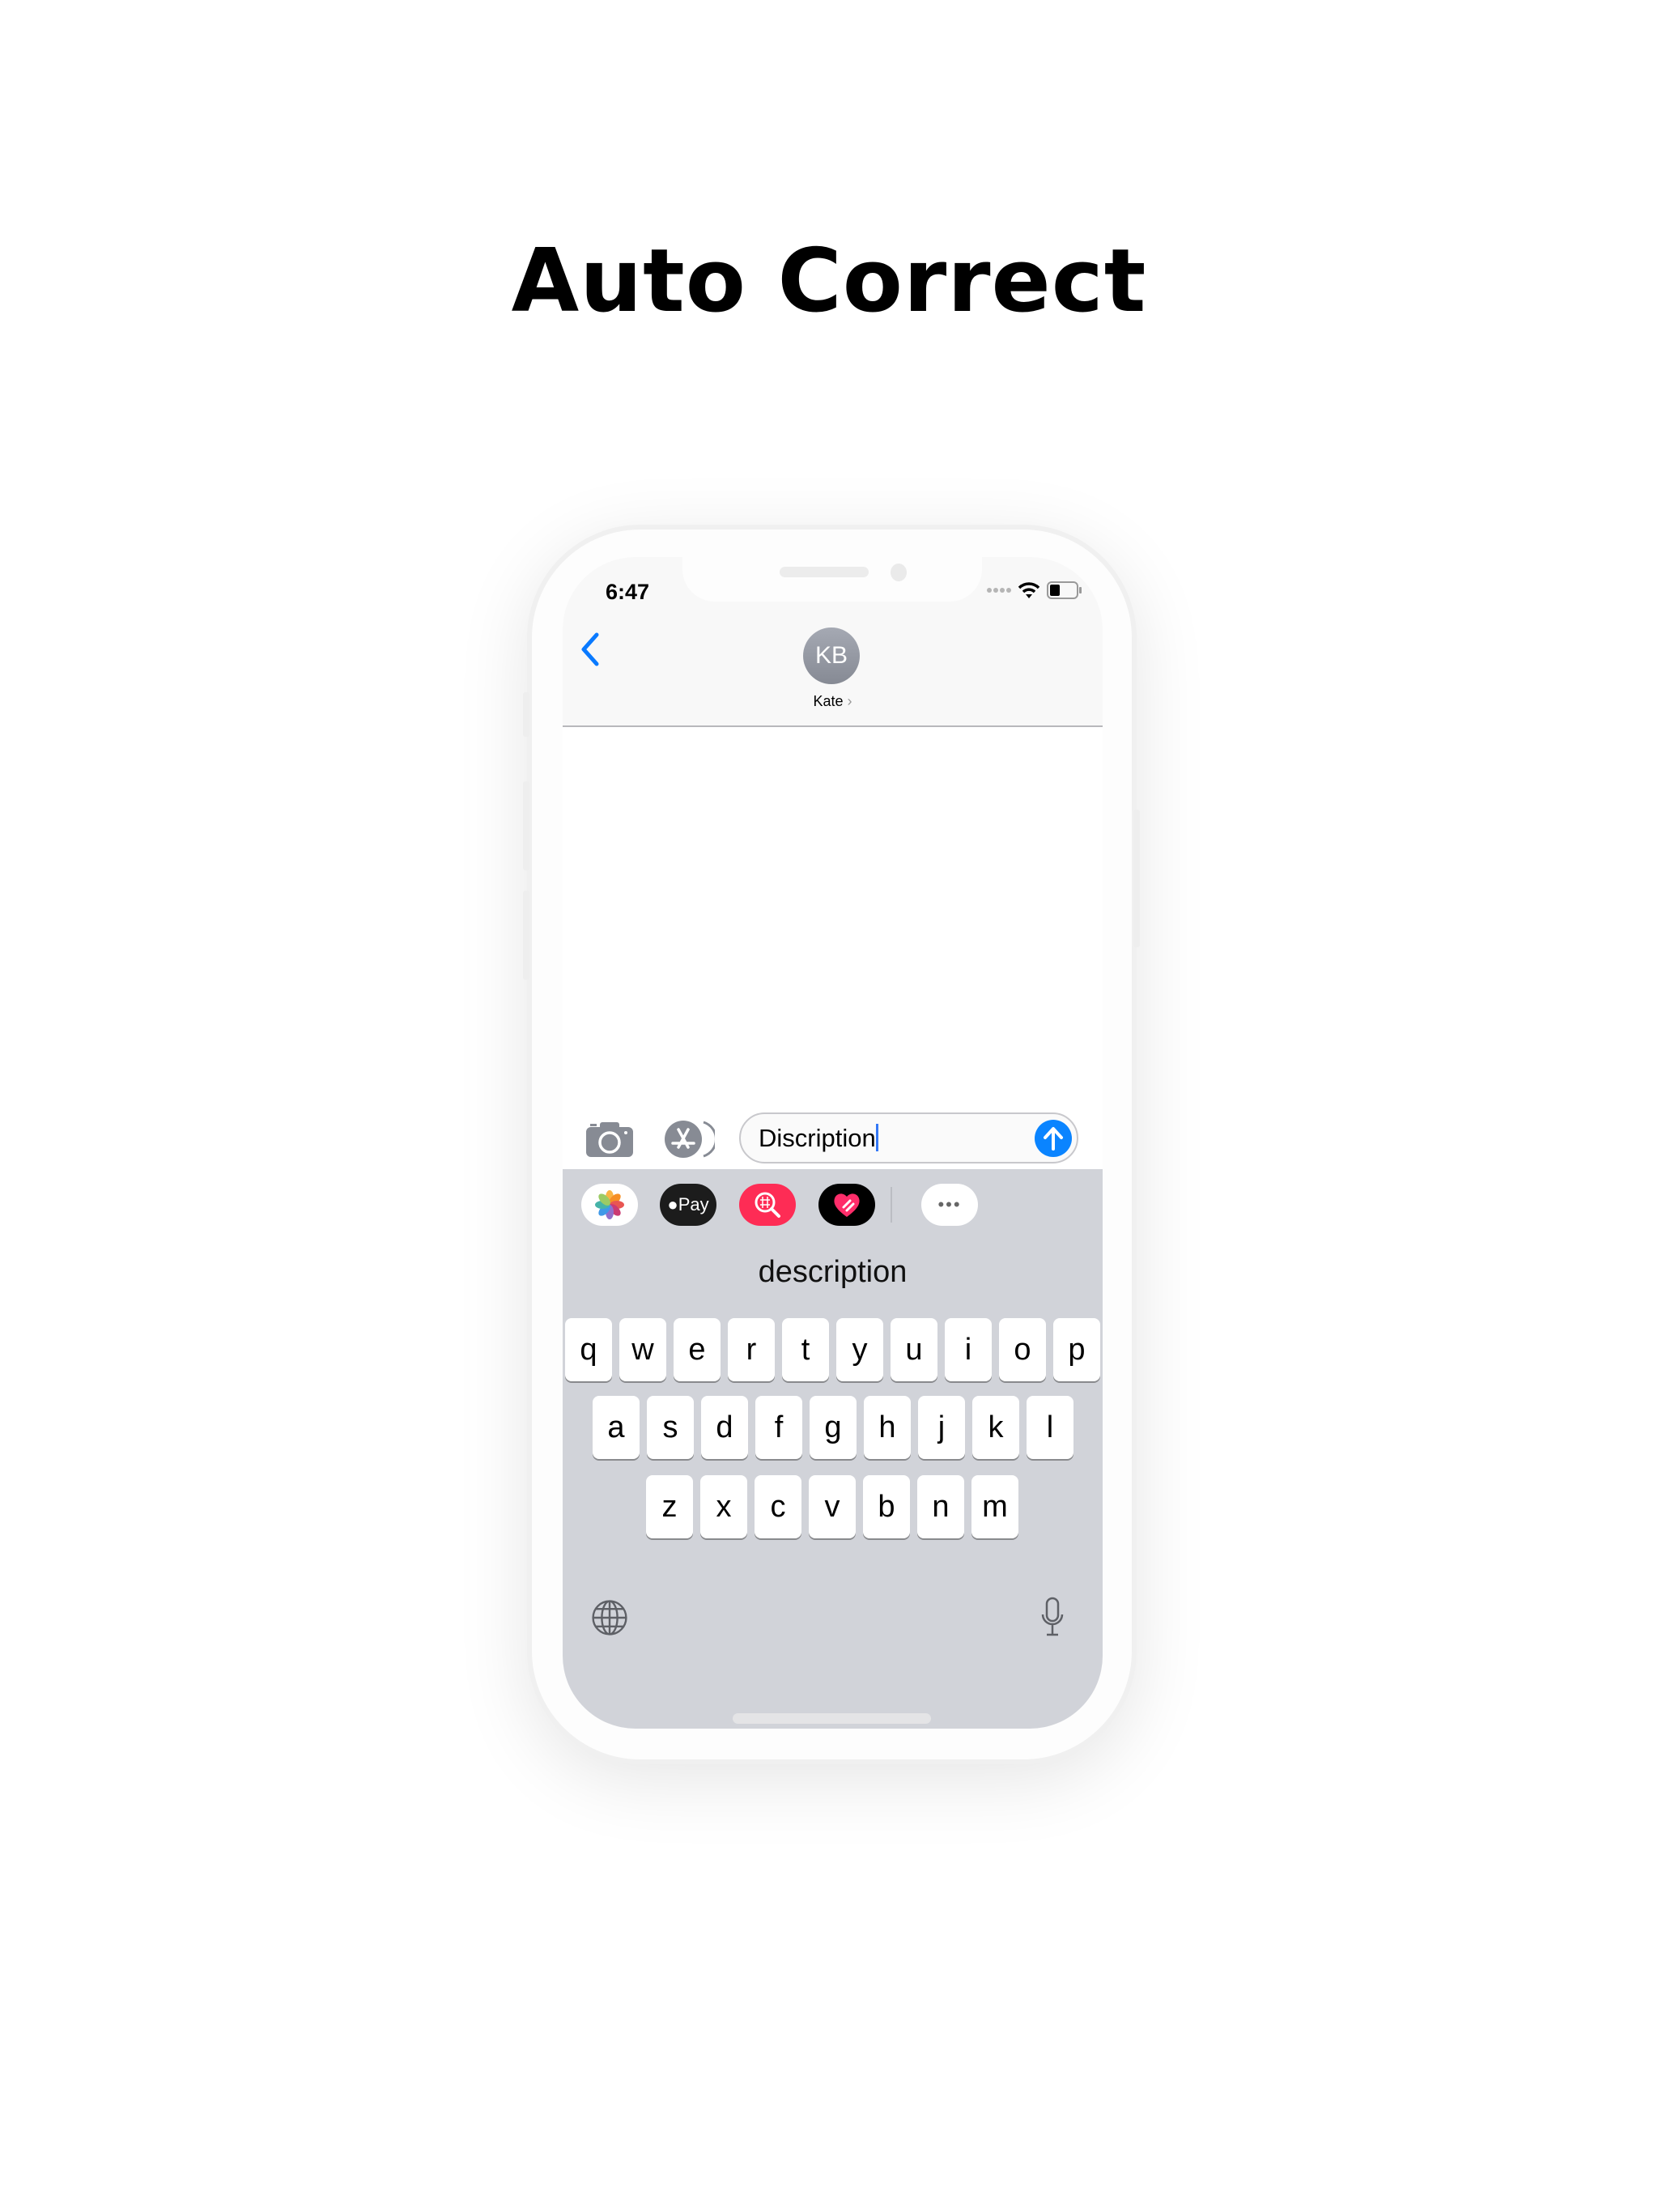  What do you see at coordinates (876, 1137) in the screenshot?
I see `text-cursor` at bounding box center [876, 1137].